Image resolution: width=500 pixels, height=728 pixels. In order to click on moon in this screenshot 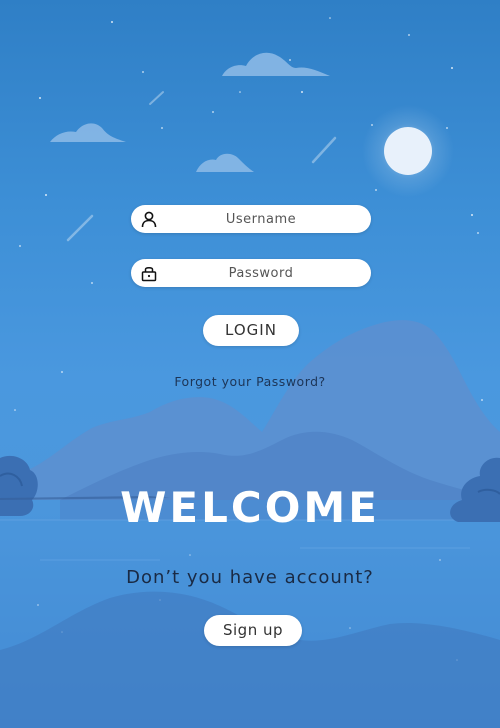, I will do `click(408, 151)`.